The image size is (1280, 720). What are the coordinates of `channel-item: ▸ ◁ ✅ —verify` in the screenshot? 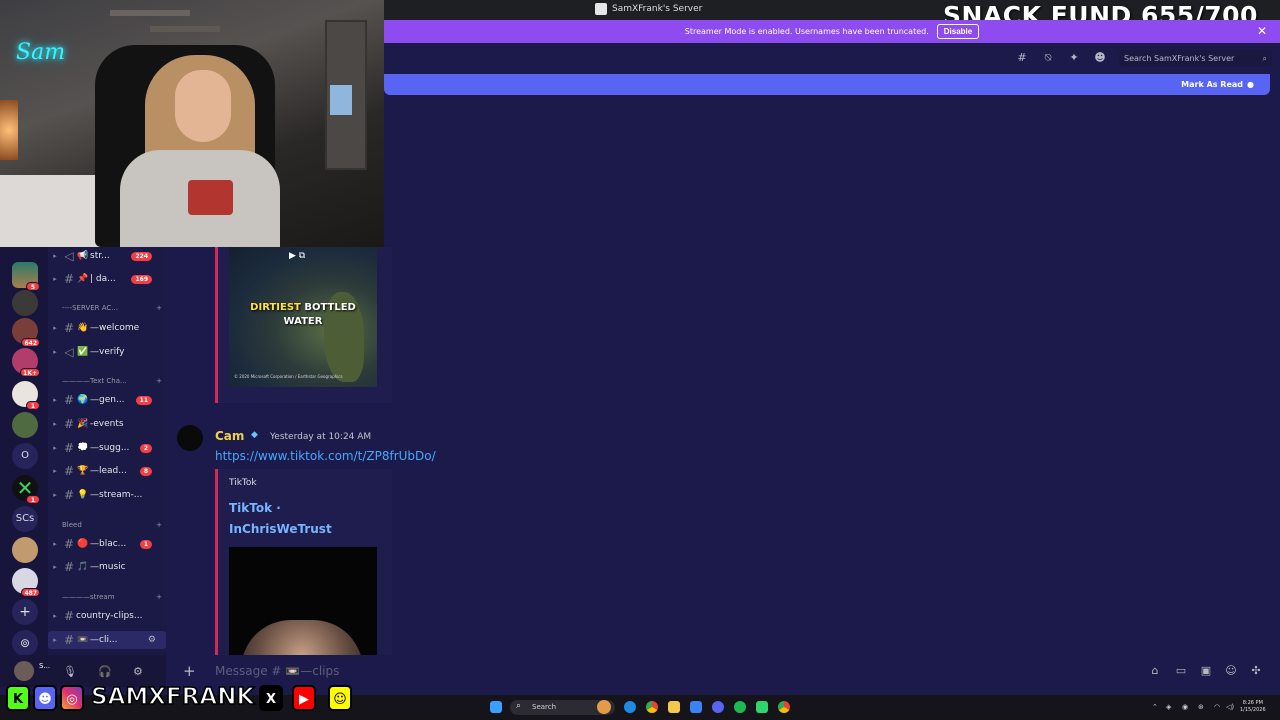 It's located at (107, 352).